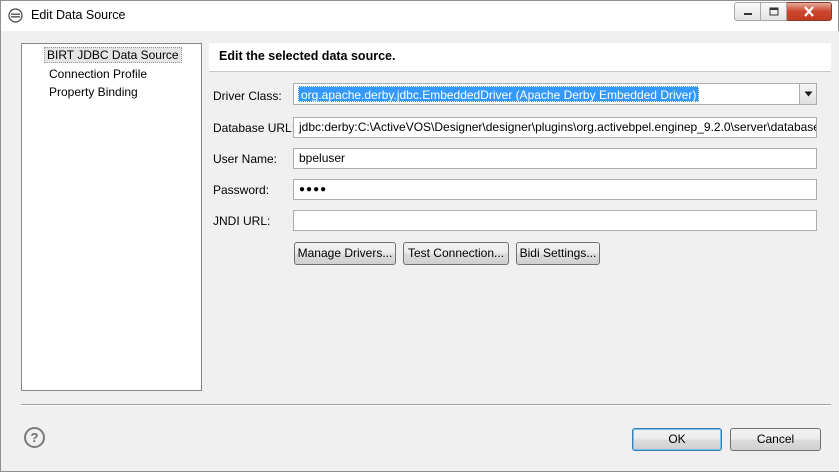 This screenshot has width=839, height=472. What do you see at coordinates (78, 15) in the screenshot?
I see `window-title: Edit Data Source` at bounding box center [78, 15].